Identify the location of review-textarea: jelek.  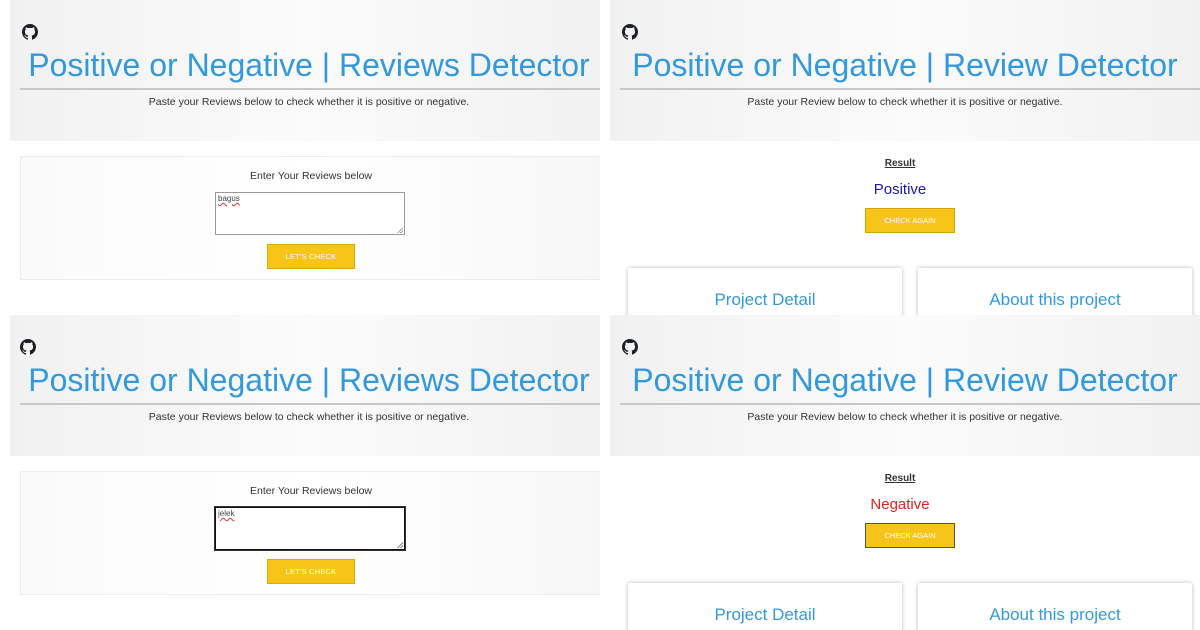
(310, 528).